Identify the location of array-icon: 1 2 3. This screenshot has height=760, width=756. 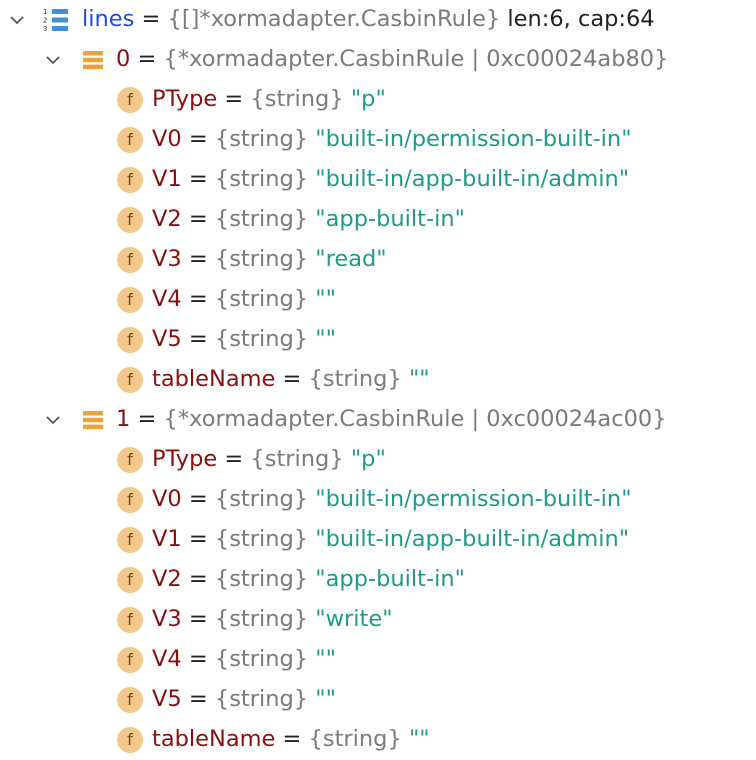
(56, 20).